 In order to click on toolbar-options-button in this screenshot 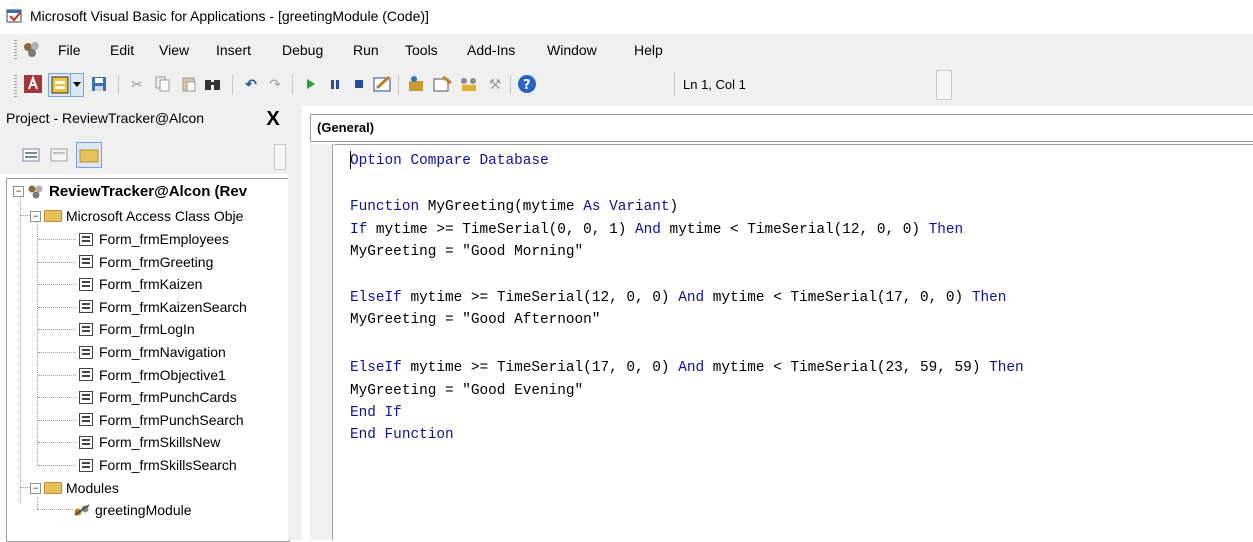, I will do `click(944, 85)`.